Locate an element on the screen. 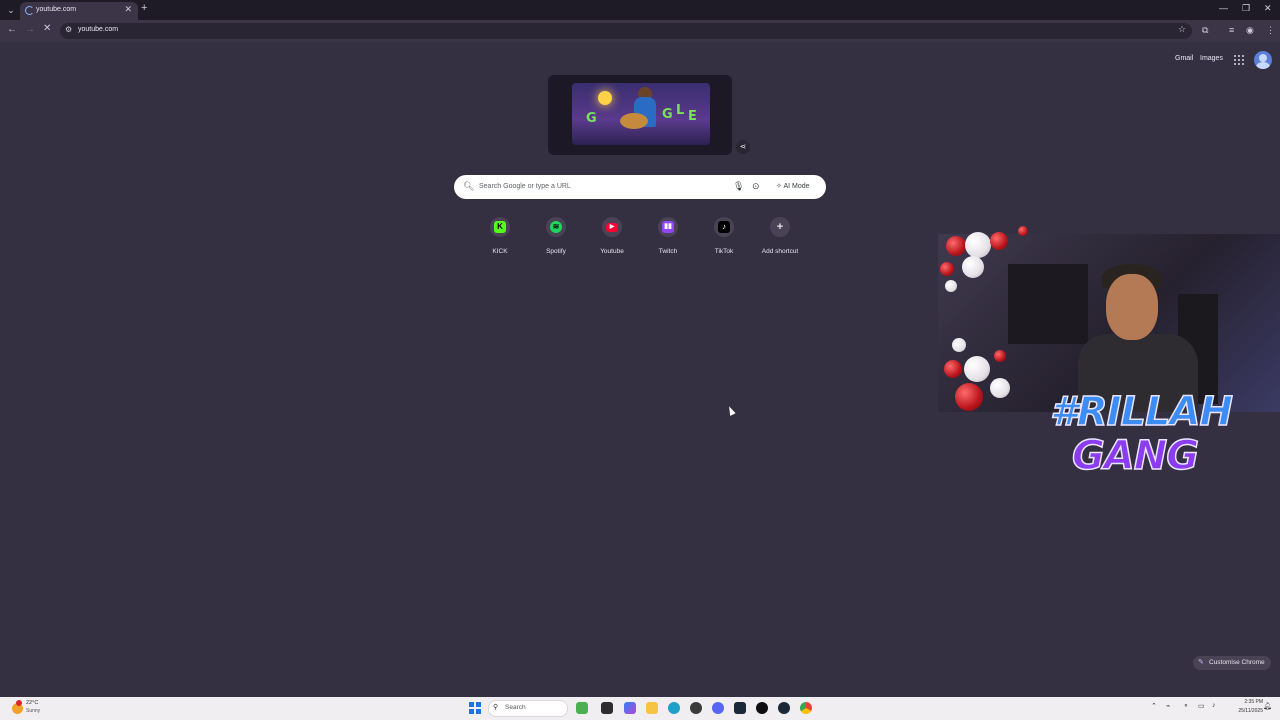 This screenshot has height=720, width=1280. account-avatar is located at coordinates (1263, 60).